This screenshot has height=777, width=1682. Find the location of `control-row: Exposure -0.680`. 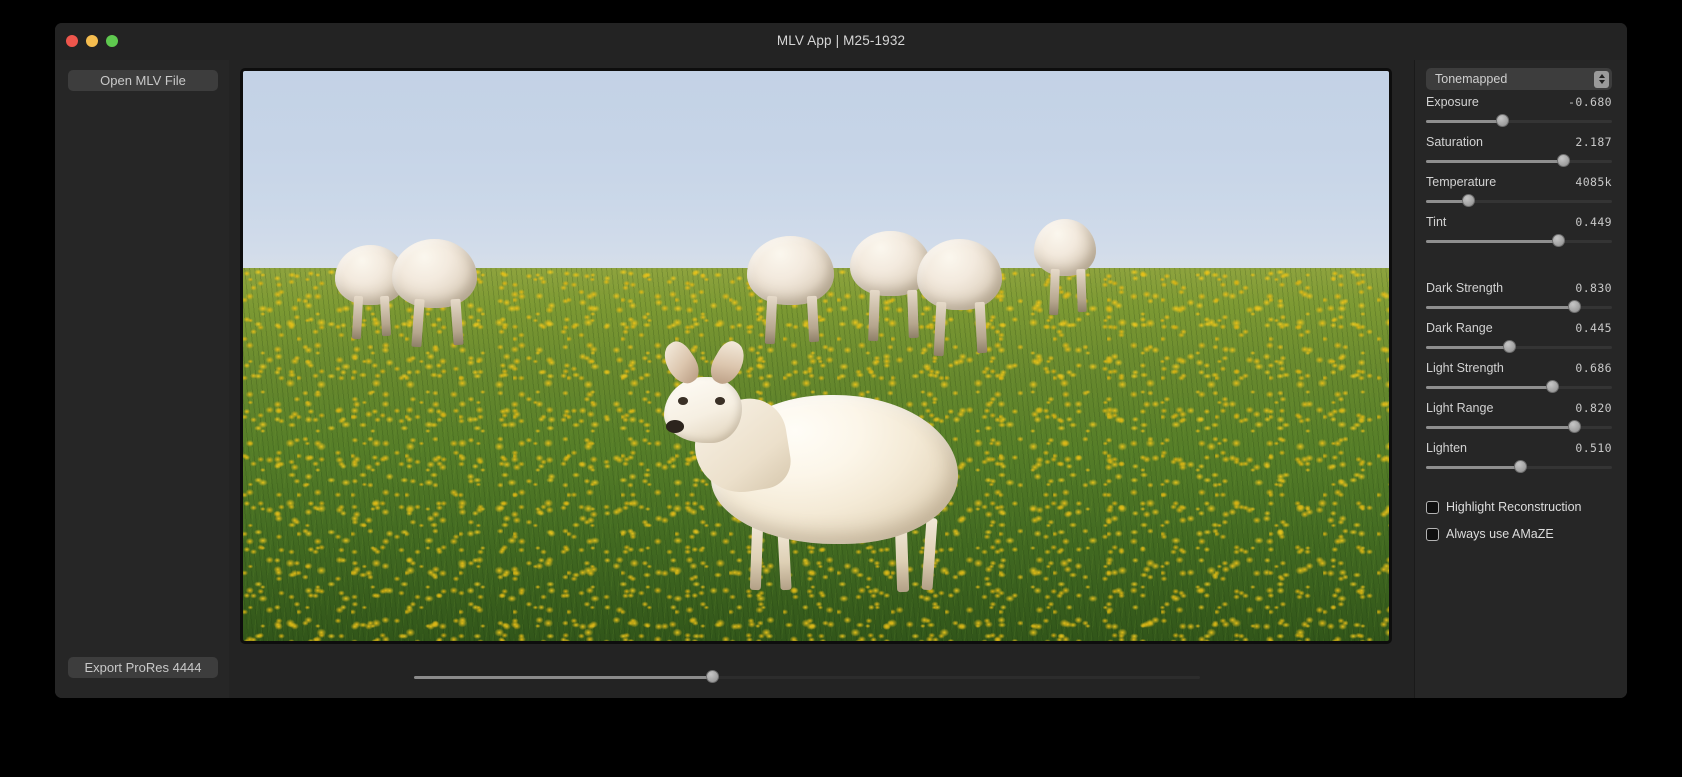

control-row: Exposure -0.680 is located at coordinates (1519, 111).